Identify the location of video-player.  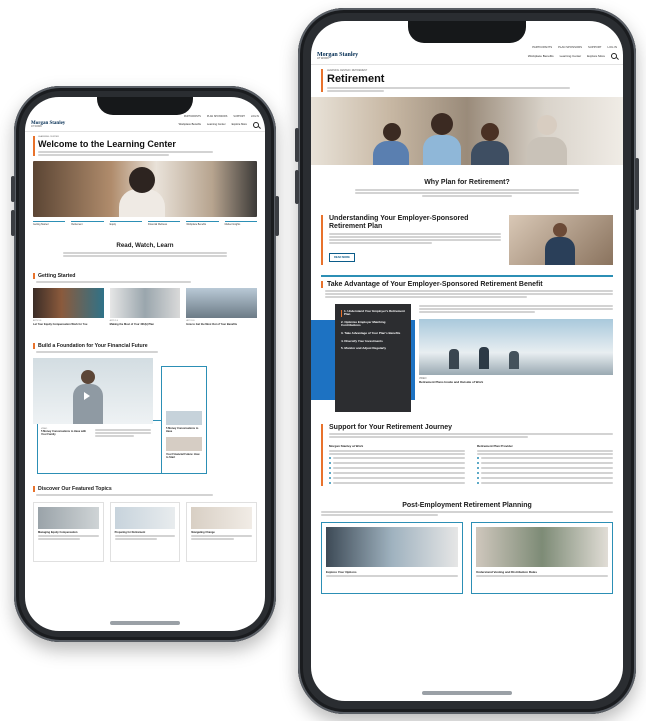
(93, 390).